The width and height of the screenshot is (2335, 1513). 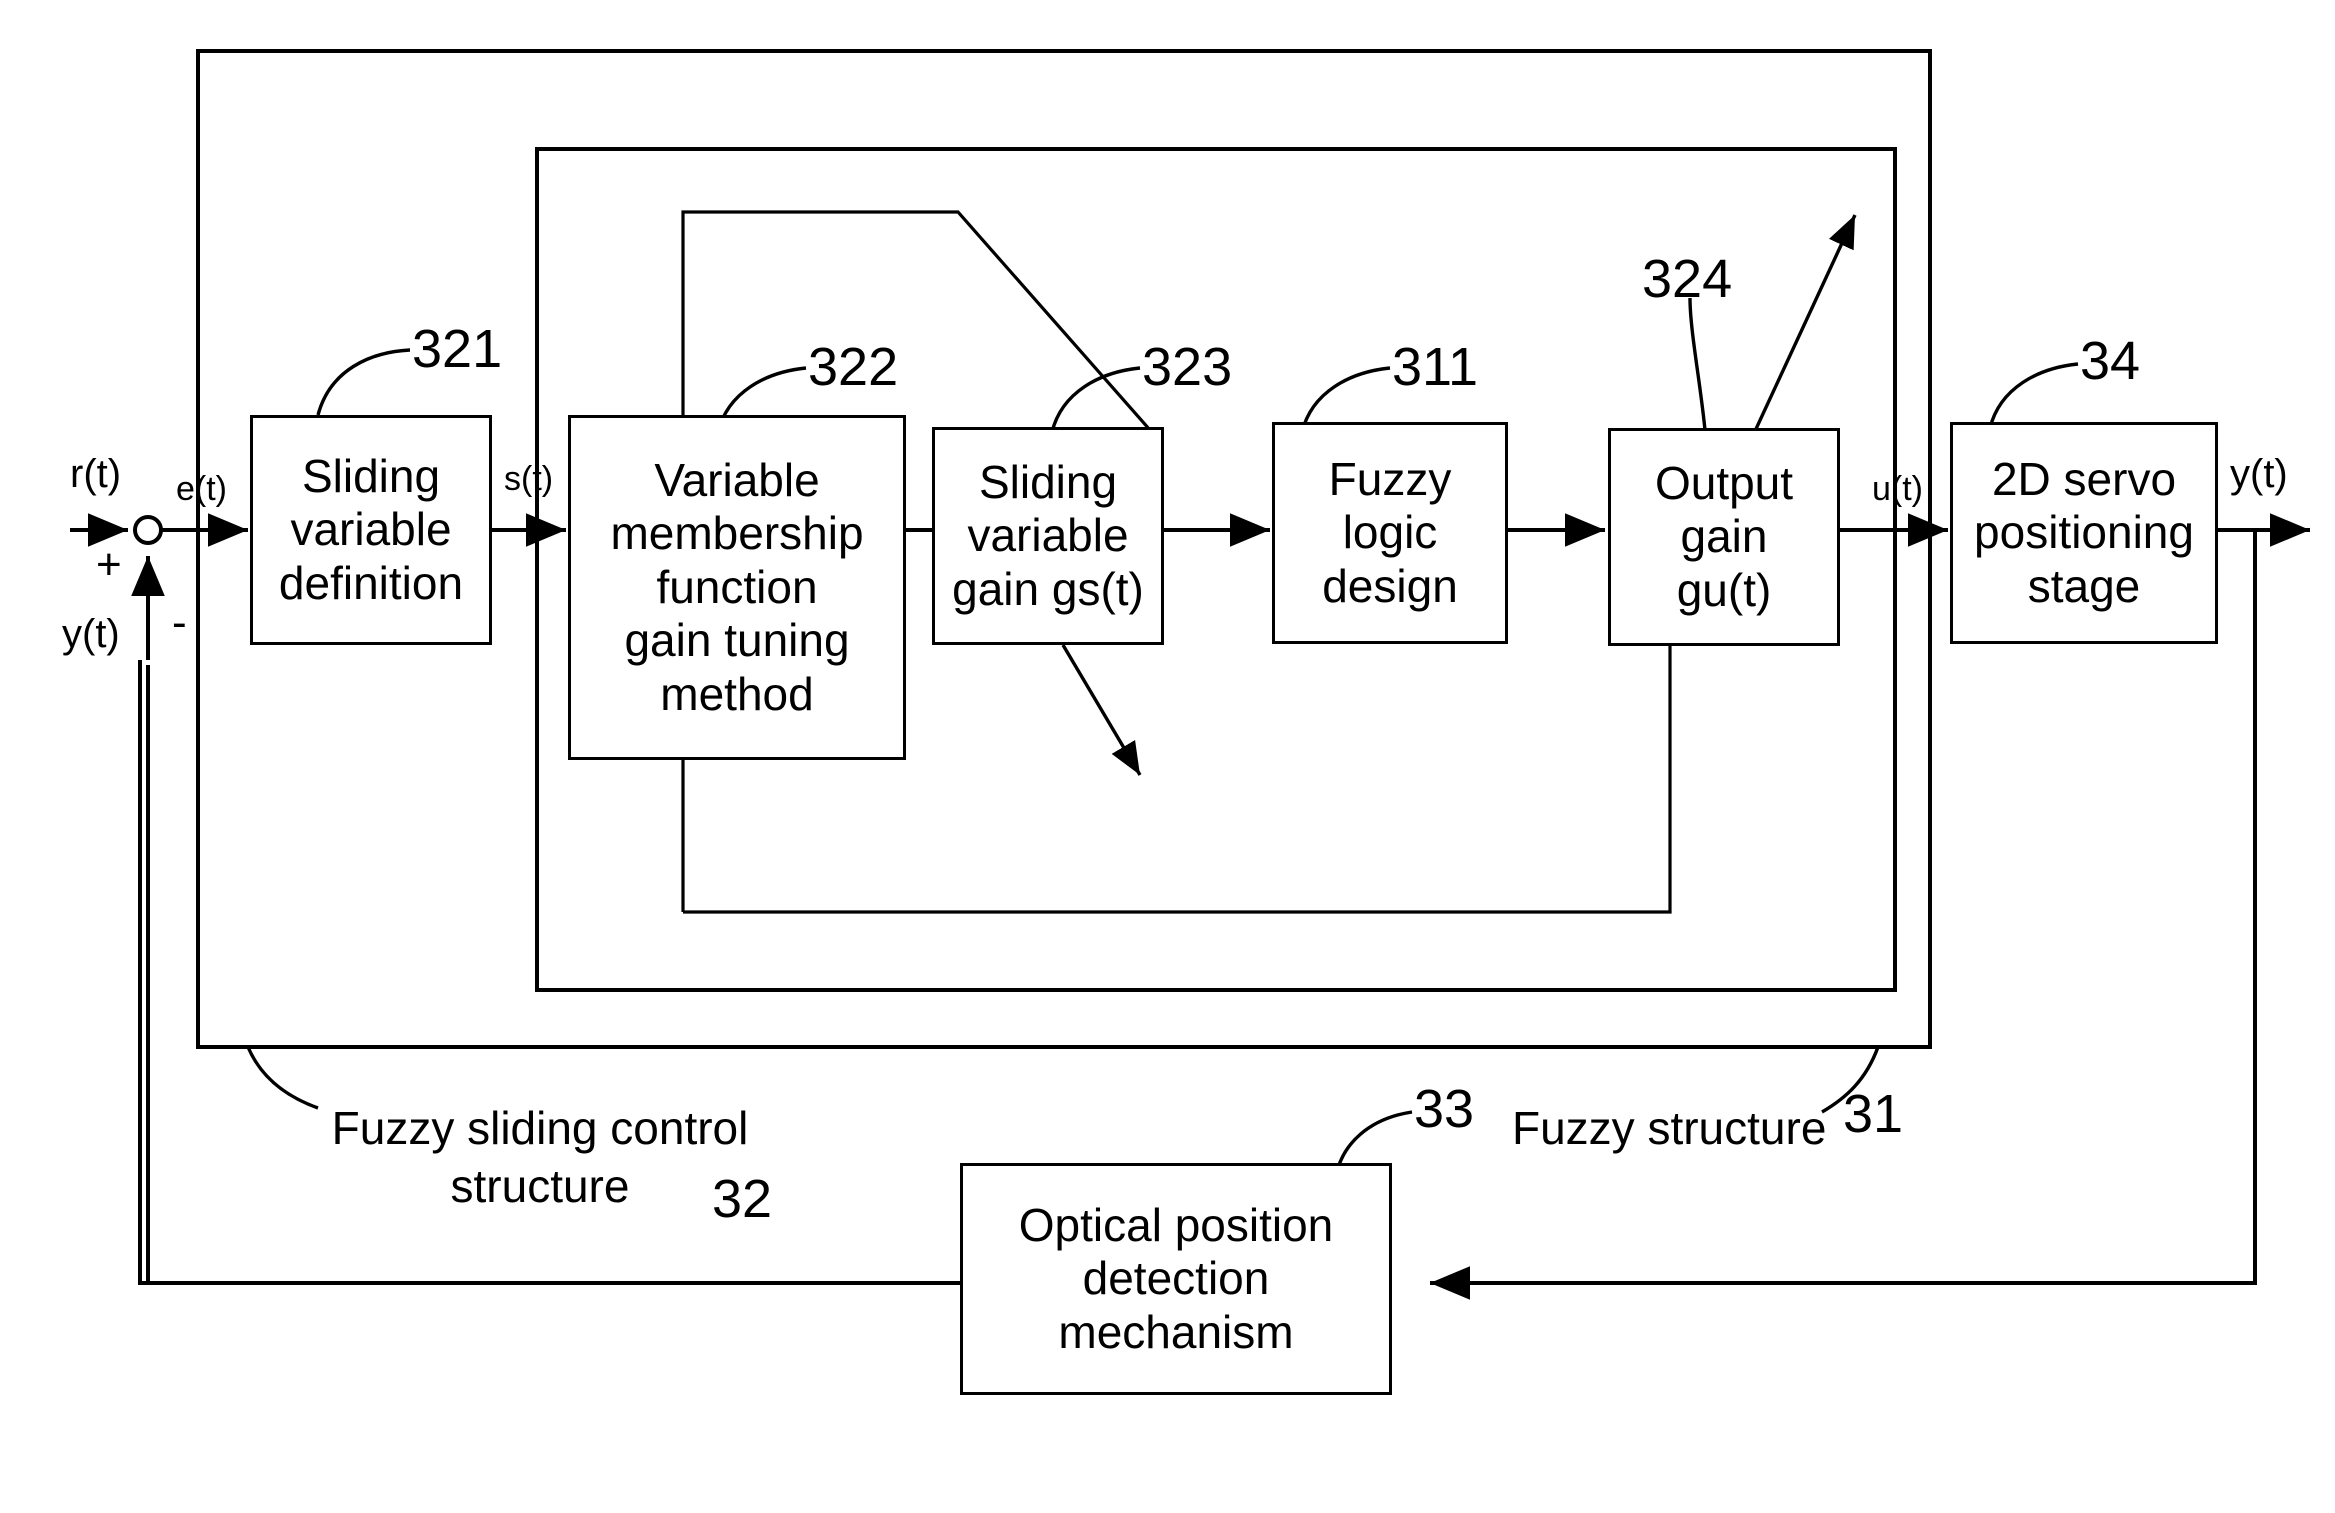 What do you see at coordinates (1873, 1114) in the screenshot?
I see `ref-number-31: 31` at bounding box center [1873, 1114].